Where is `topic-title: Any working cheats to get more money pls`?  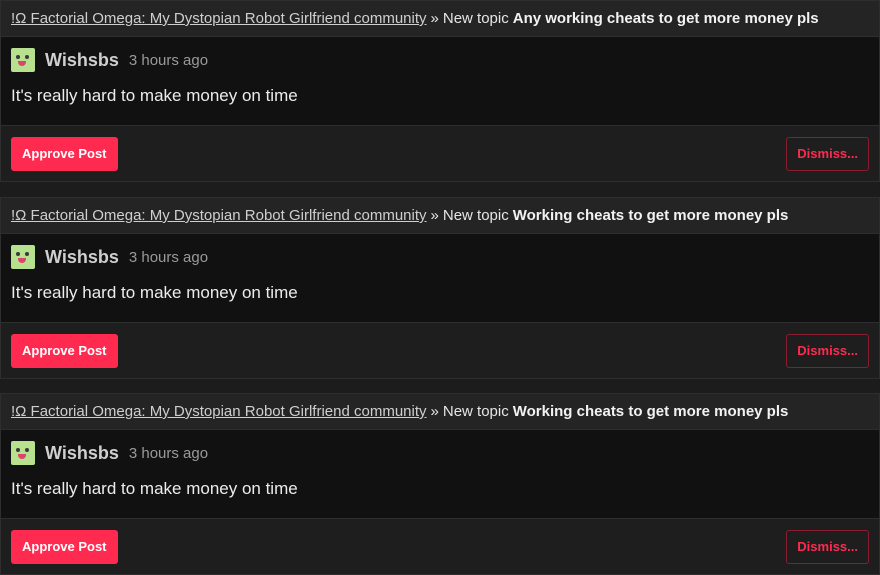 topic-title: Any working cheats to get more money pls is located at coordinates (665, 18).